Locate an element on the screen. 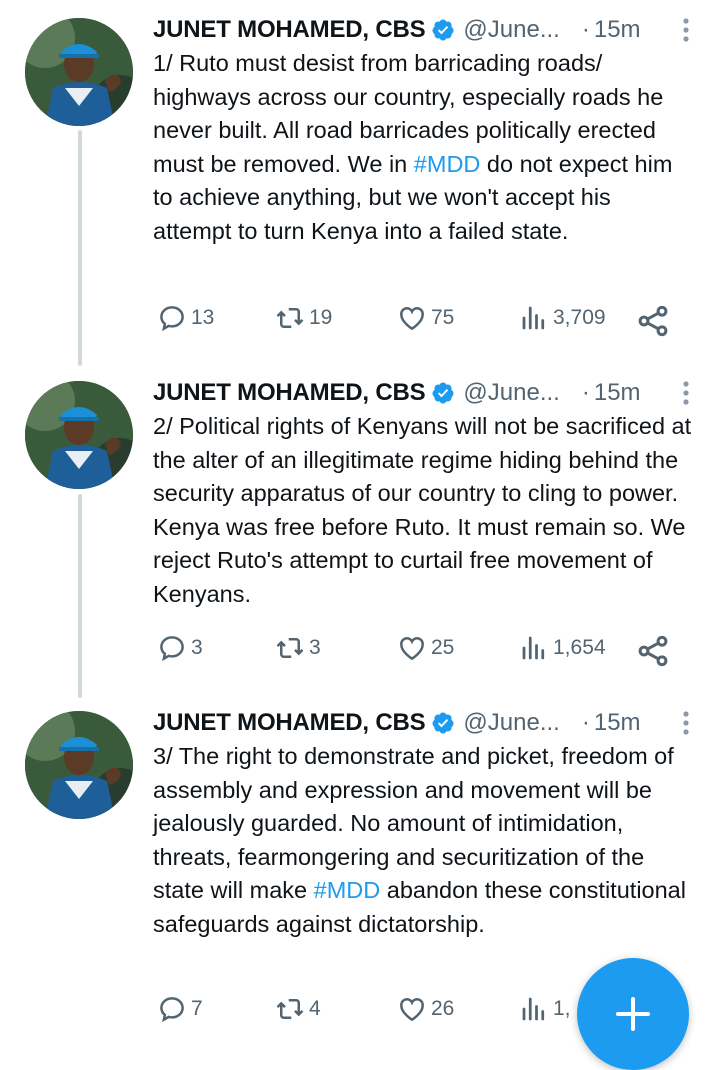 The image size is (720, 1070). views-button: 1,654 is located at coordinates (562, 648).